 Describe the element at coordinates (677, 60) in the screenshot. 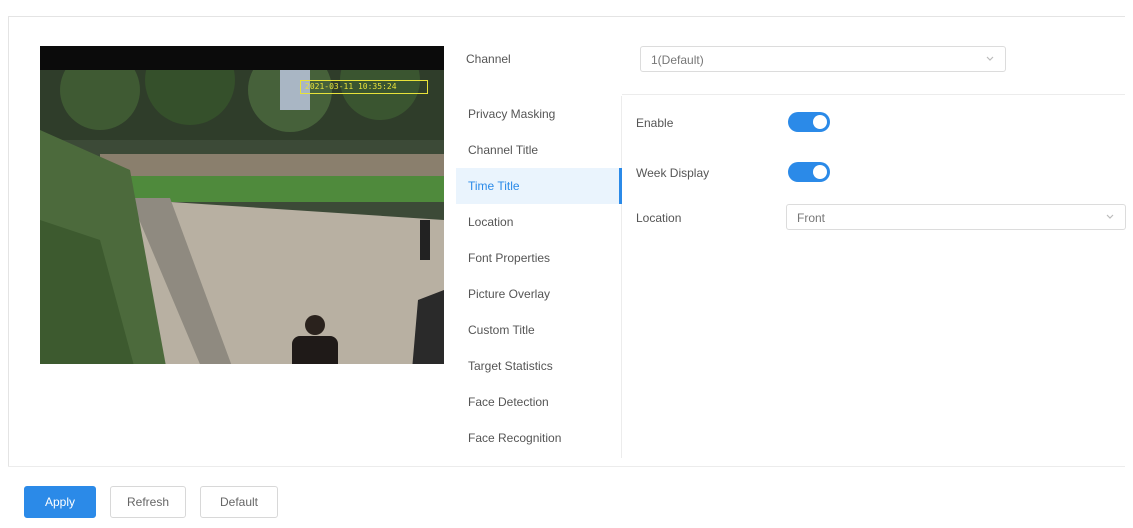

I see `channel-select-value: 1(Default)` at that location.